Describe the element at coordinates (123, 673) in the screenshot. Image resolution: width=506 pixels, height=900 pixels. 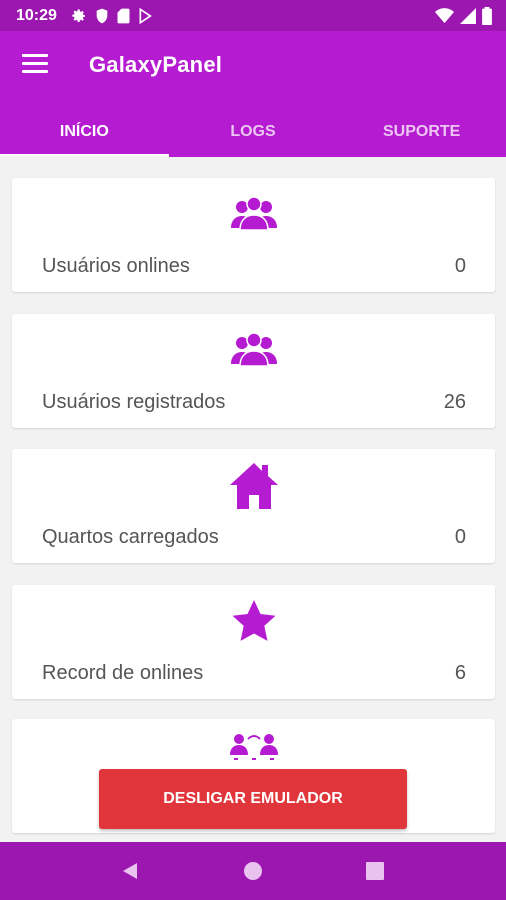
I see `card-label: Record de onlines` at that location.